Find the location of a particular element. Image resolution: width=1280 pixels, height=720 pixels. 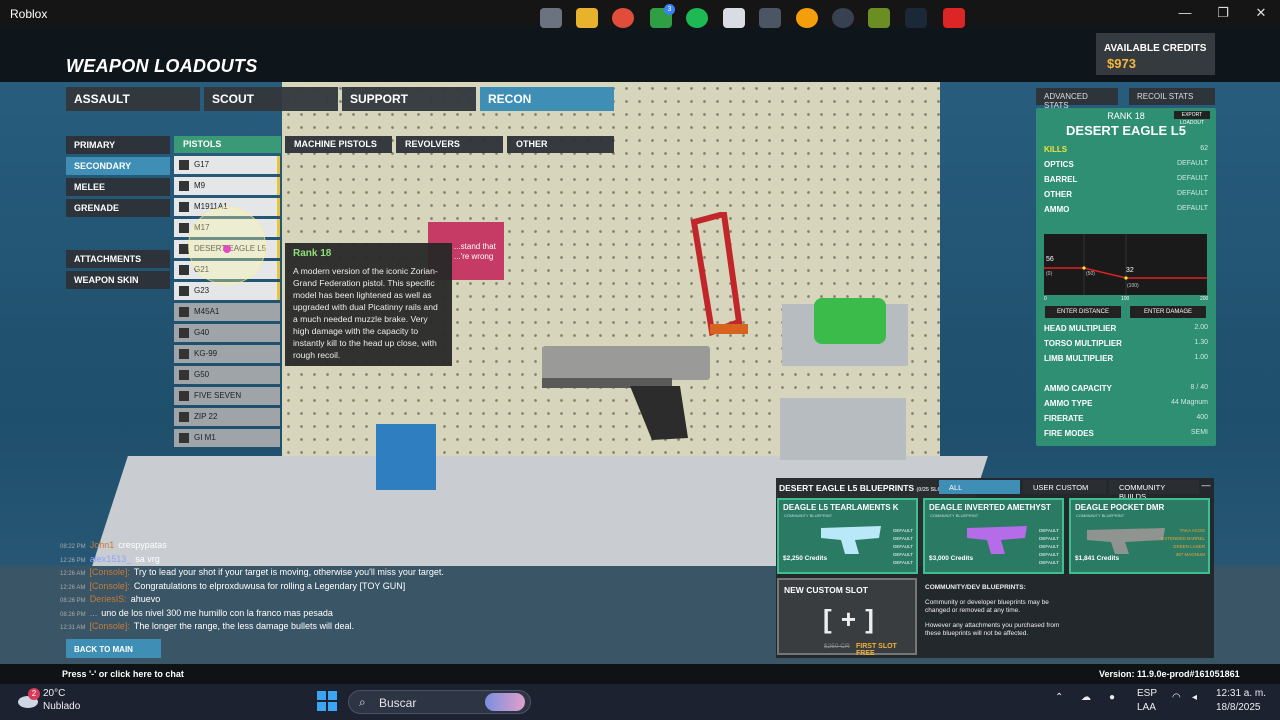

xbox-icon: 3 is located at coordinates (662, 16).